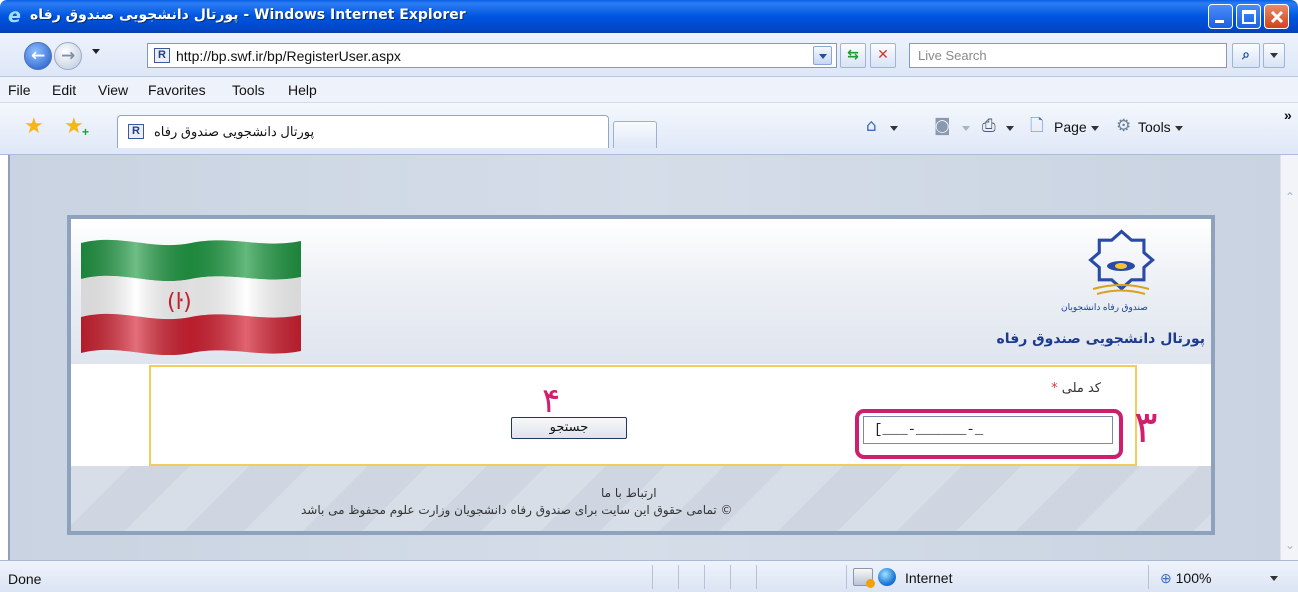  Describe the element at coordinates (1288, 115) in the screenshot. I see `more-commands-button: »` at that location.